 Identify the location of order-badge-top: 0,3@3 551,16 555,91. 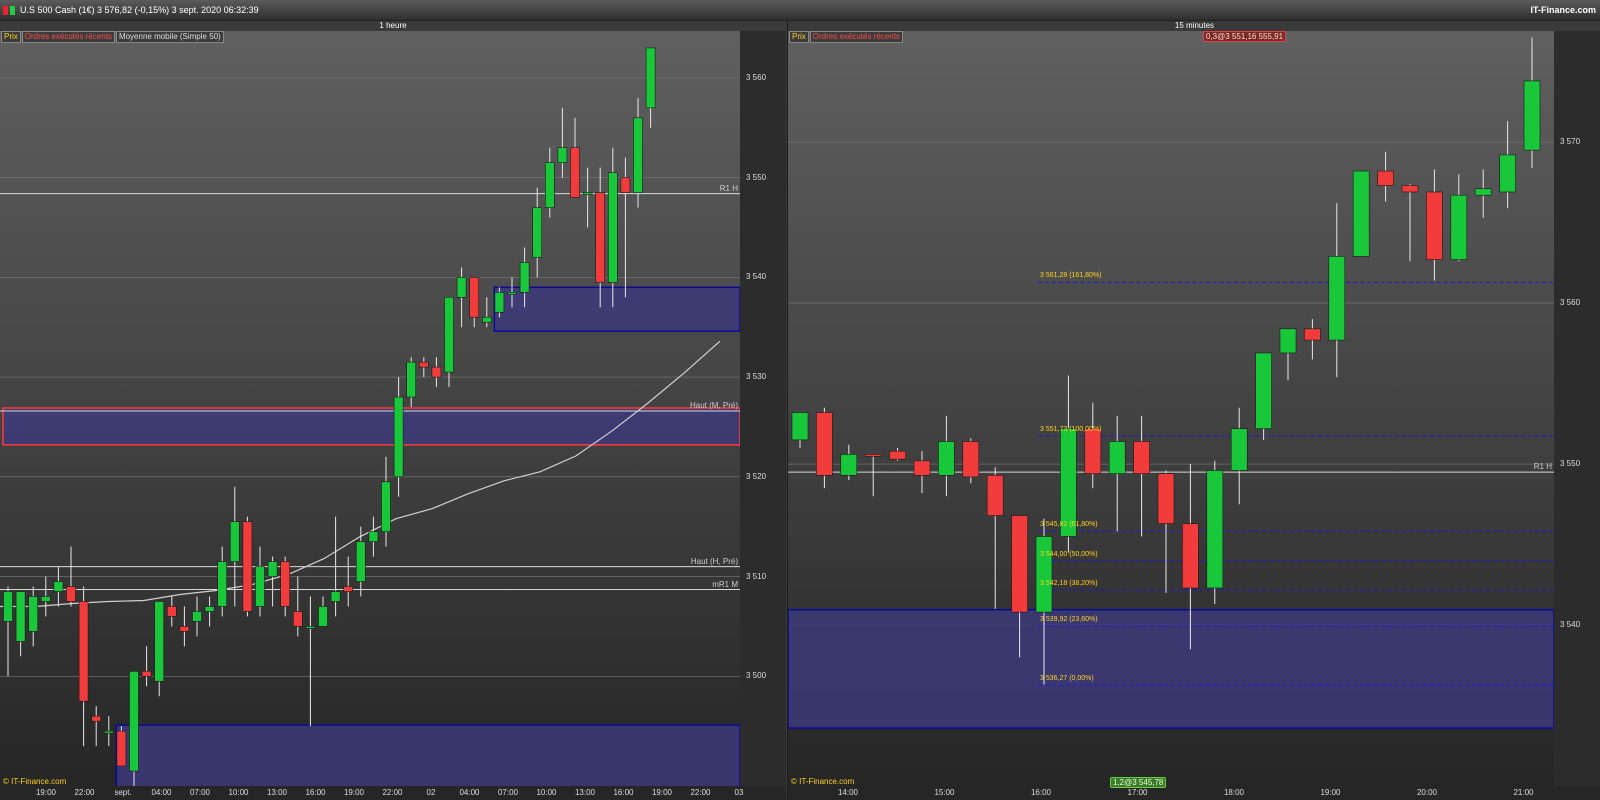
(1245, 36).